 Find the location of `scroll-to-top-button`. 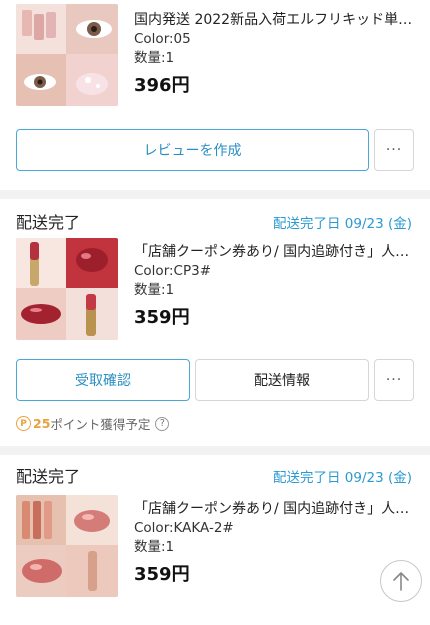

scroll-to-top-button is located at coordinates (401, 581).